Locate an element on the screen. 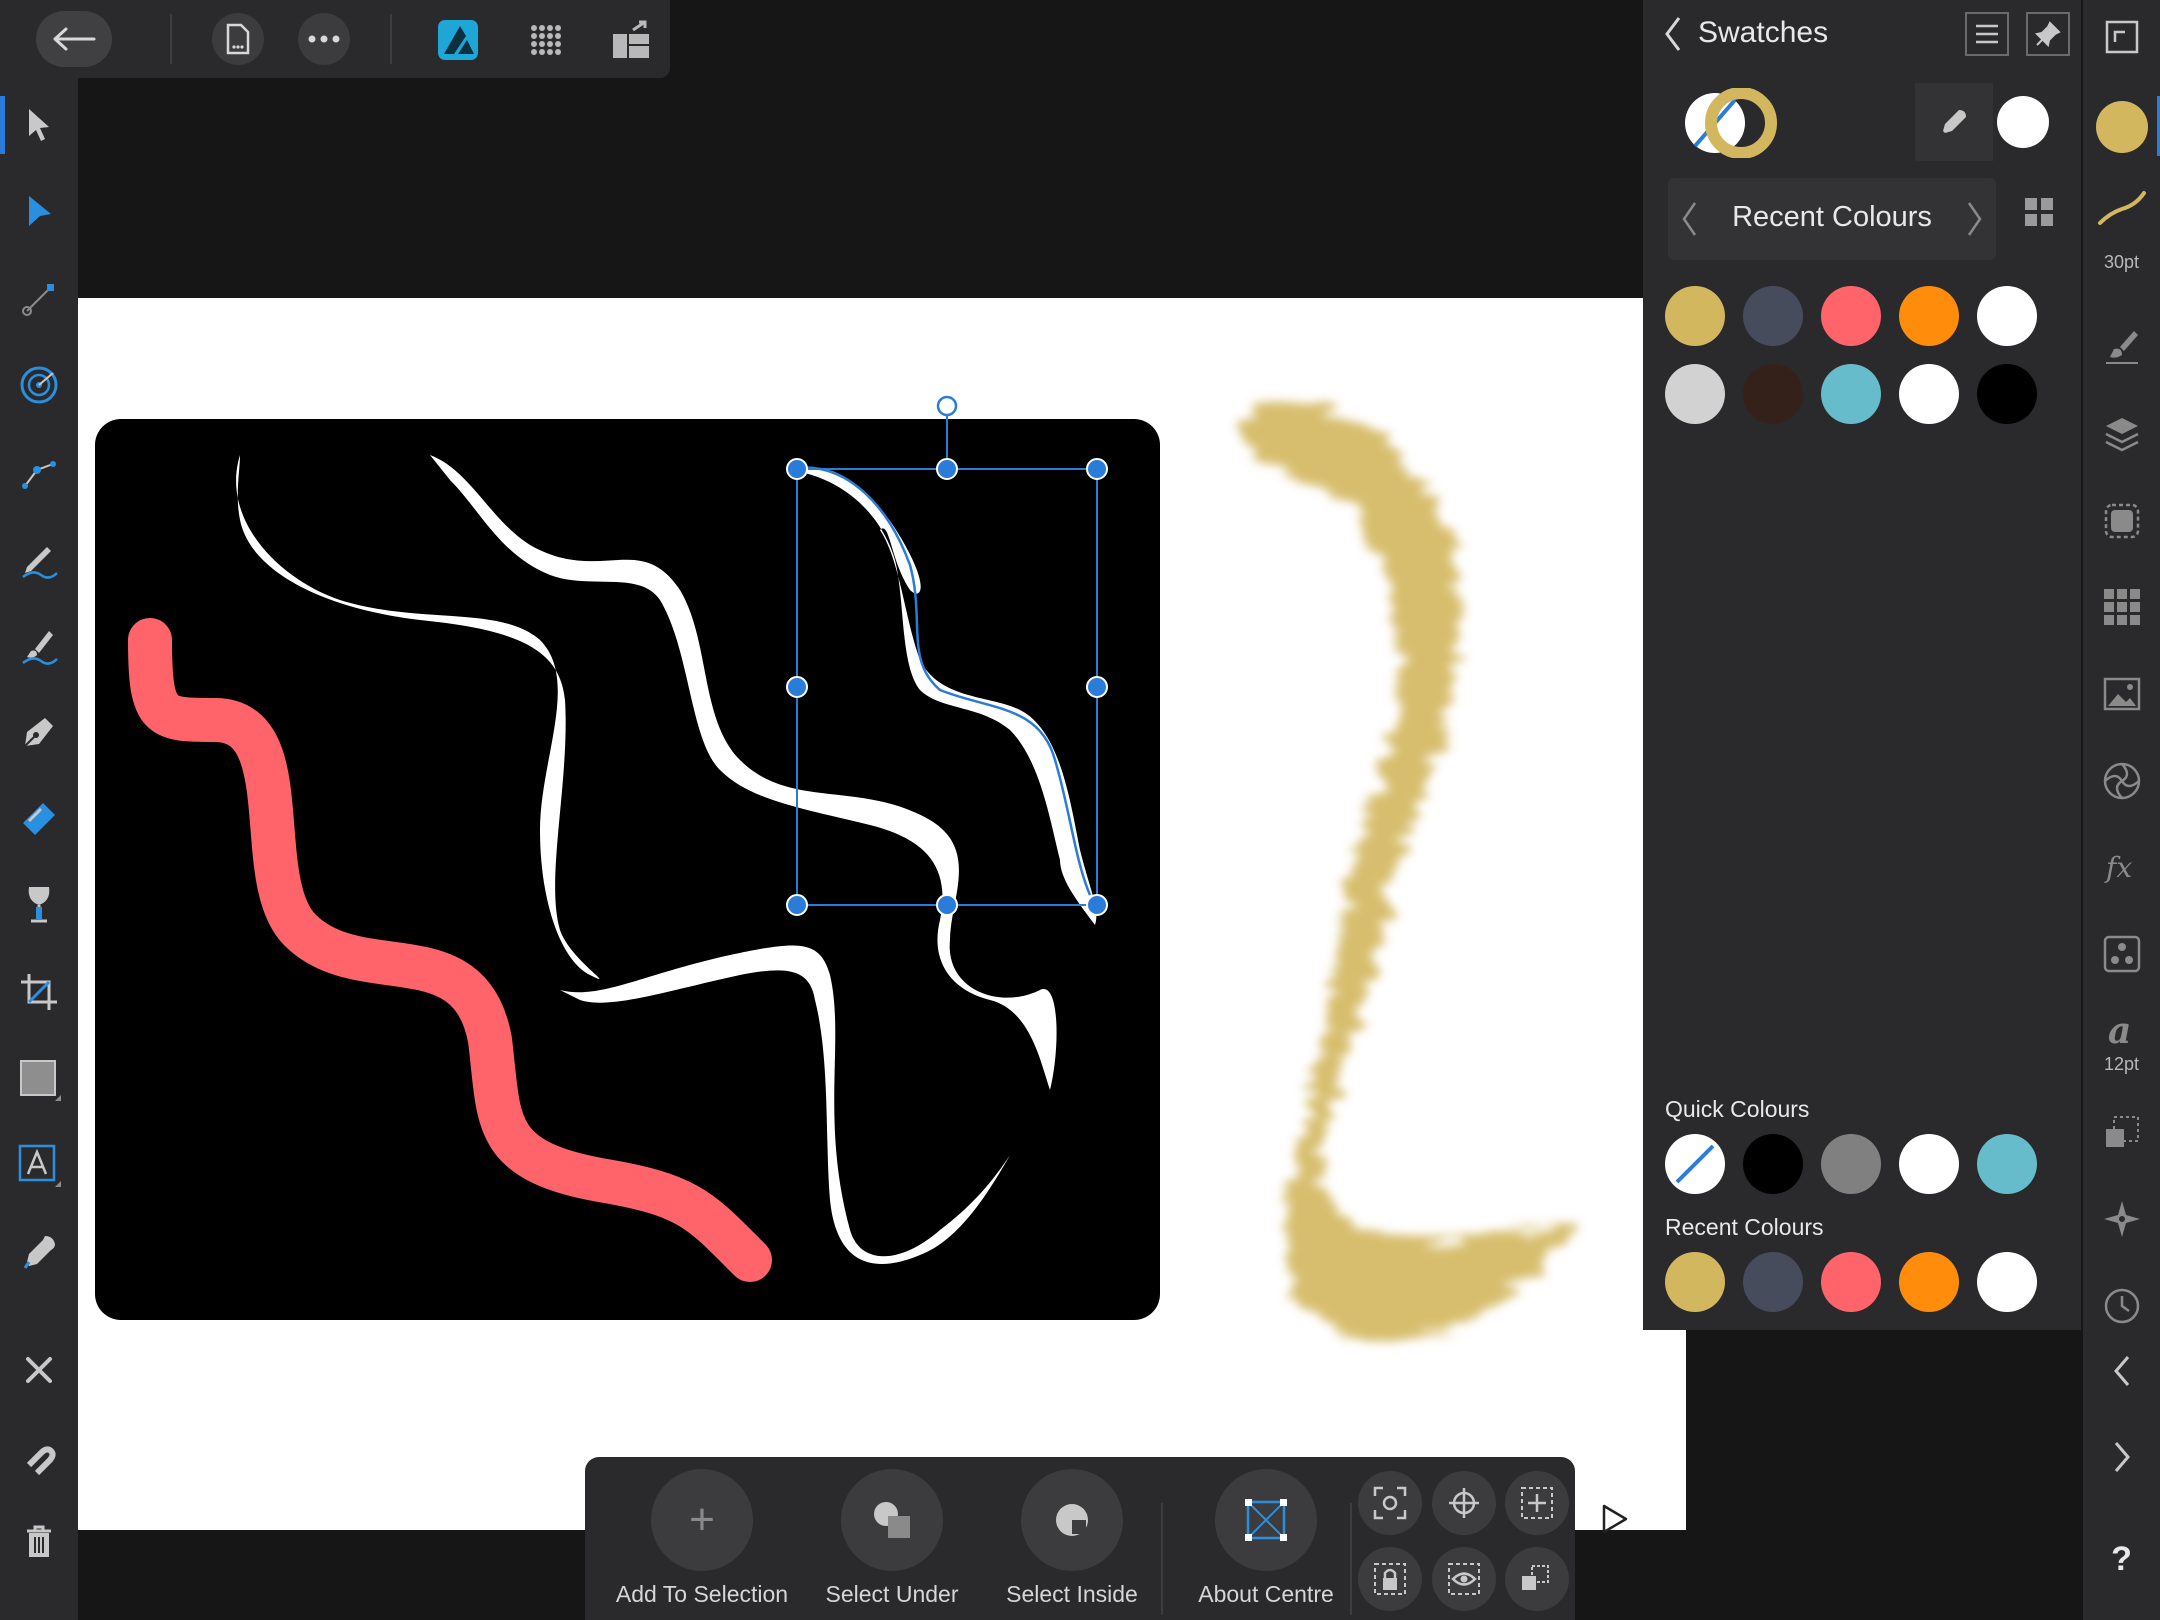 The image size is (2160, 1620). brushes-studio-button is located at coordinates (2122, 345).